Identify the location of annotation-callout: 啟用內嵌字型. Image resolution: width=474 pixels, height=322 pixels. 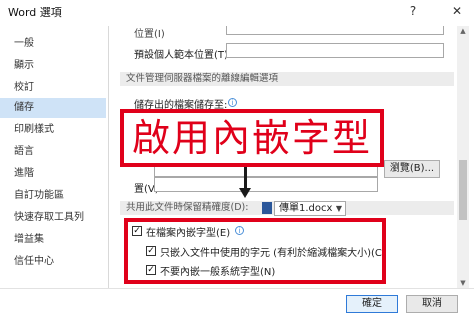
(252, 138).